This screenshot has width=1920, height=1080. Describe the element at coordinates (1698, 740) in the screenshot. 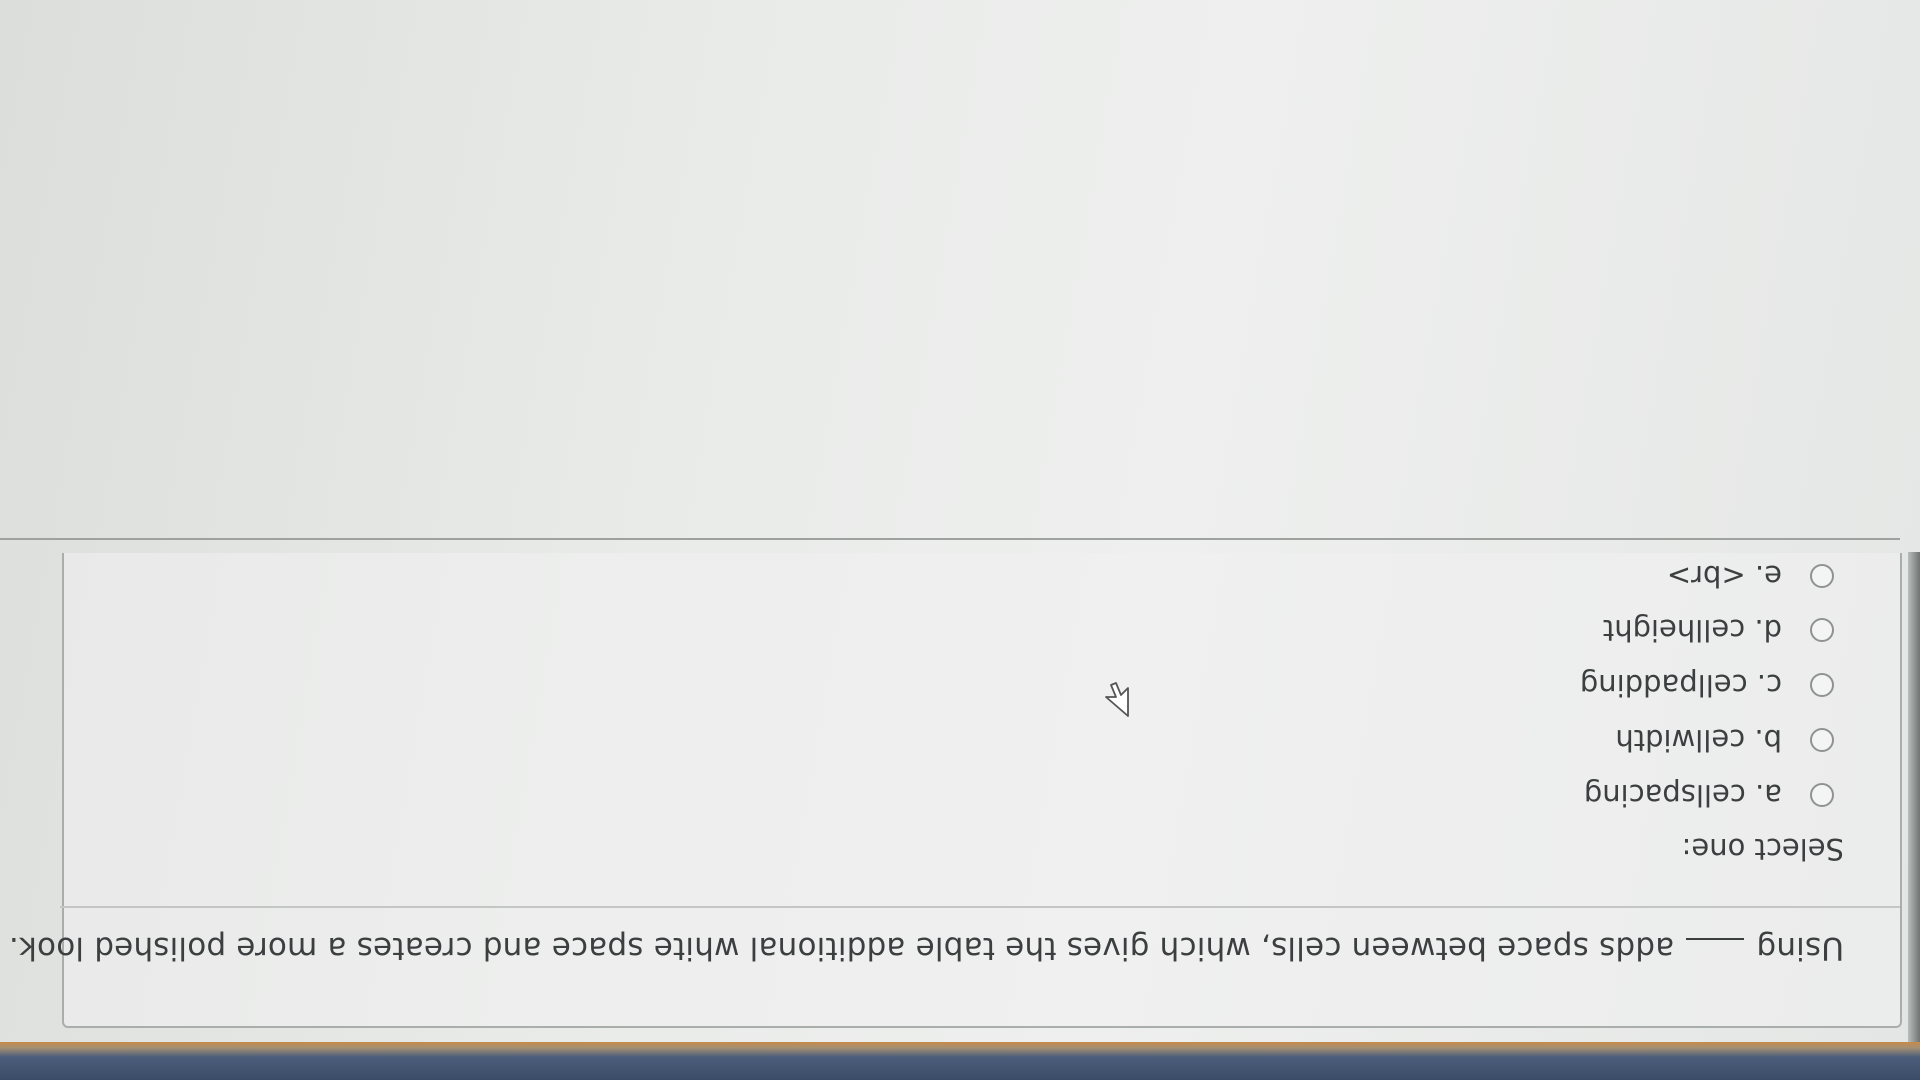

I see `option-label: b. cellwidth` at that location.